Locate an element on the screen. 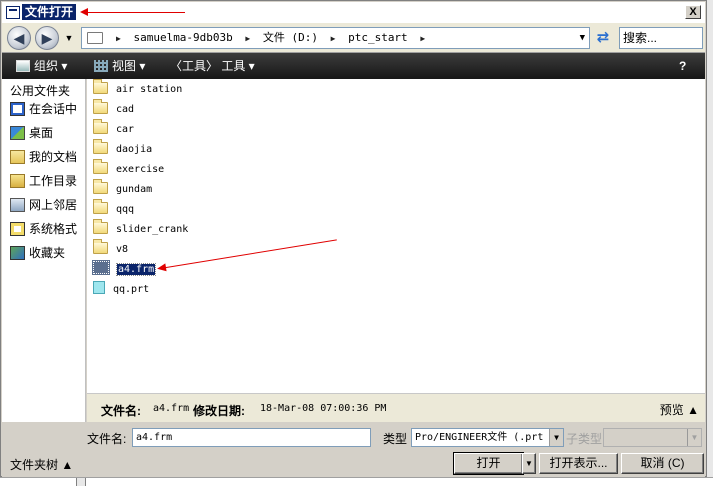 This screenshot has height=486, width=713. sidebar-item-label: 网上邻居 is located at coordinates (53, 205).